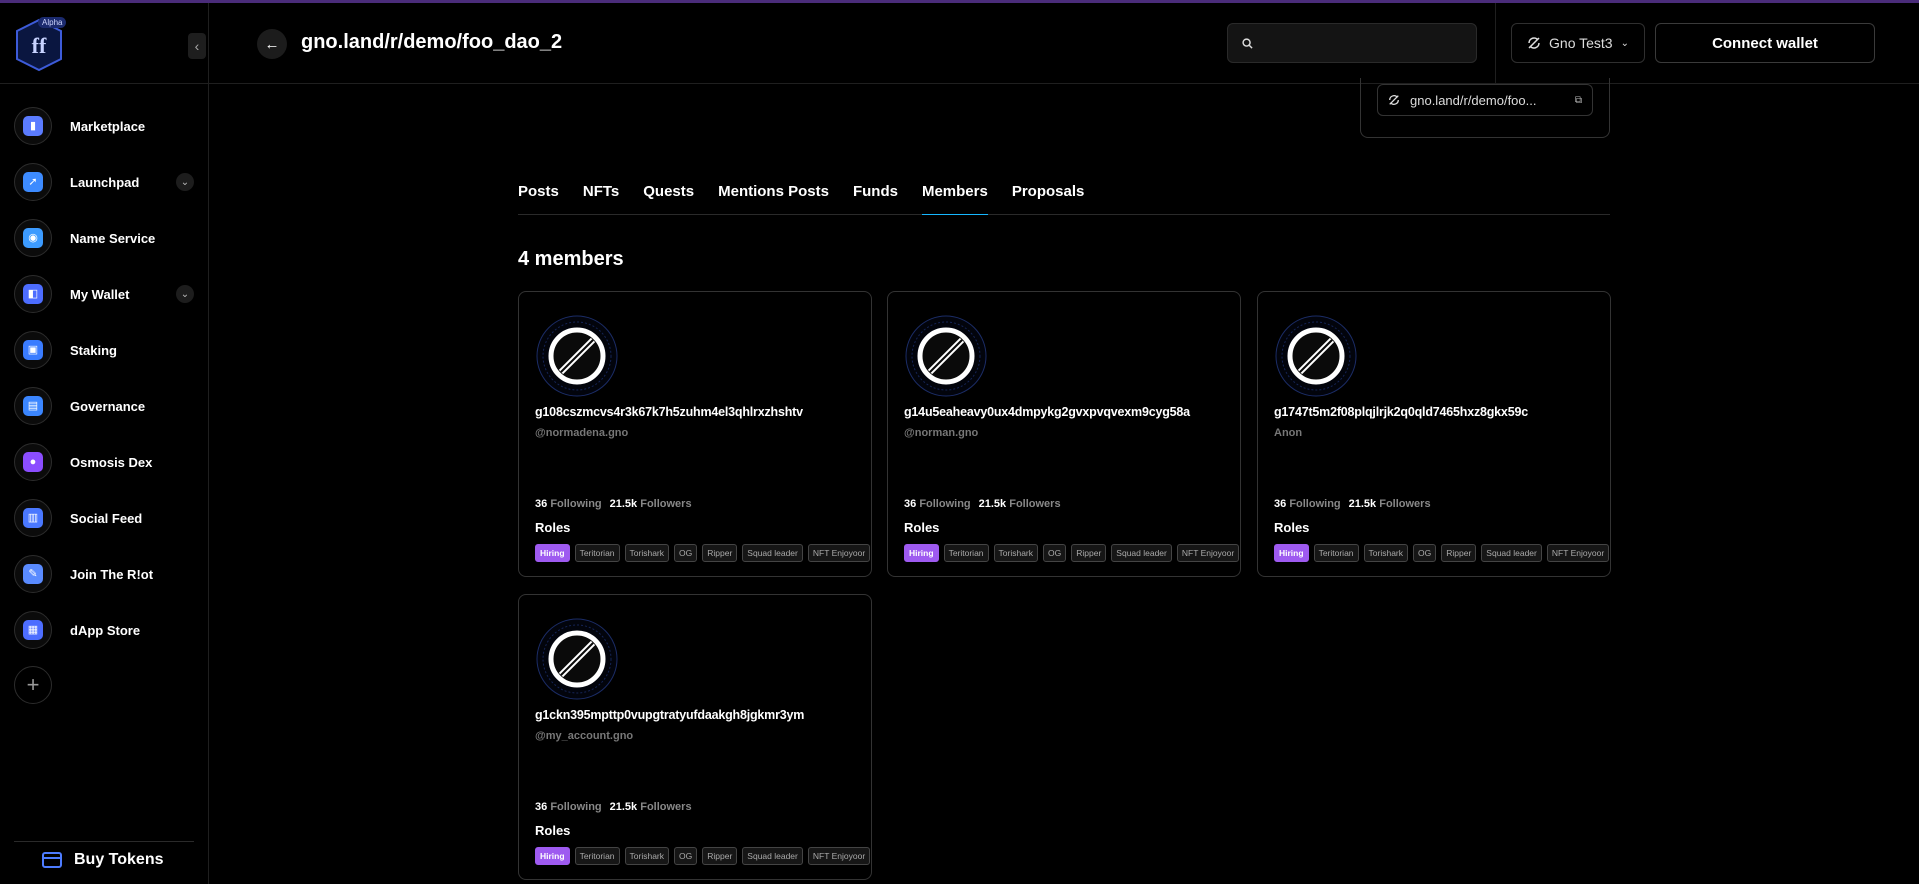 This screenshot has width=1919, height=884. What do you see at coordinates (197, 46) in the screenshot?
I see `collapse-sidebar-button: ‹` at bounding box center [197, 46].